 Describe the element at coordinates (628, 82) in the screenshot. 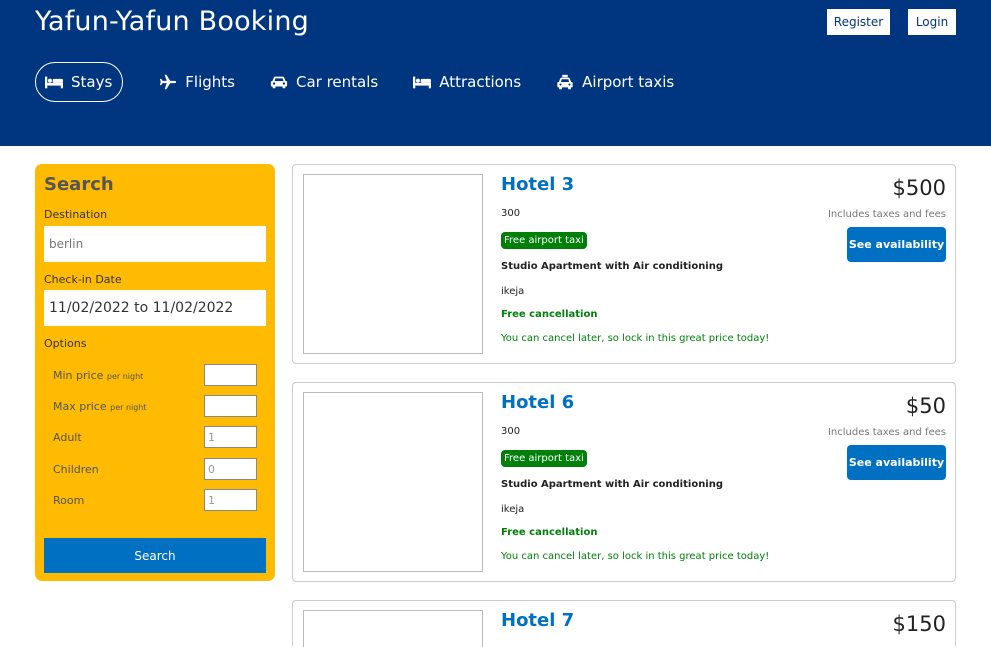

I see `nav-label: Airport taxis` at that location.